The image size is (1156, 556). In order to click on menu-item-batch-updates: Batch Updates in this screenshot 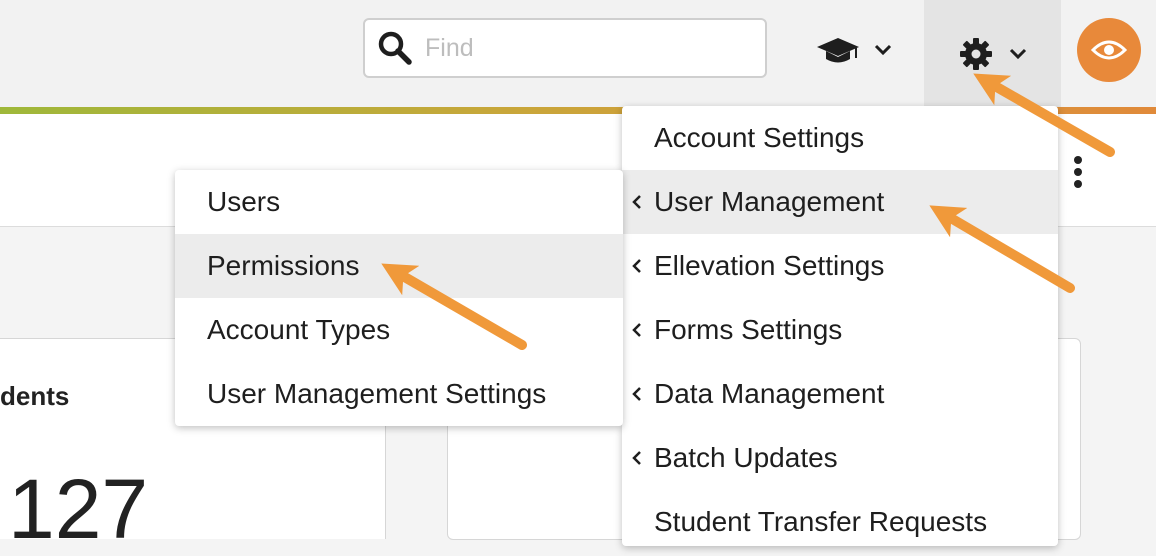, I will do `click(840, 458)`.